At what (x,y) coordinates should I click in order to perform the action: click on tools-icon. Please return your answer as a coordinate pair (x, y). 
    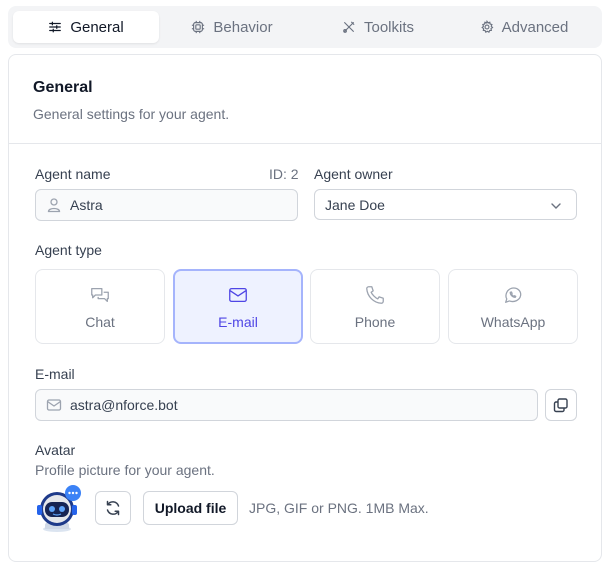
    Looking at the image, I should click on (349, 27).